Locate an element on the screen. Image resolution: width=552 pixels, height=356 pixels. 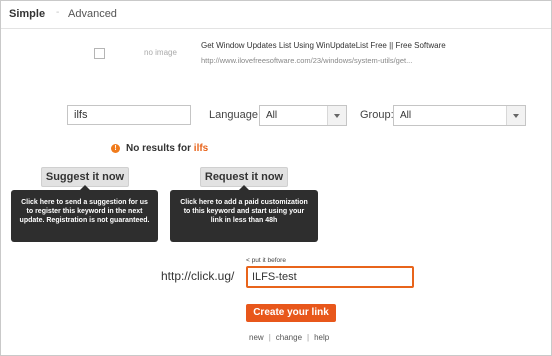
footer-links: new | change | help is located at coordinates (289, 337).